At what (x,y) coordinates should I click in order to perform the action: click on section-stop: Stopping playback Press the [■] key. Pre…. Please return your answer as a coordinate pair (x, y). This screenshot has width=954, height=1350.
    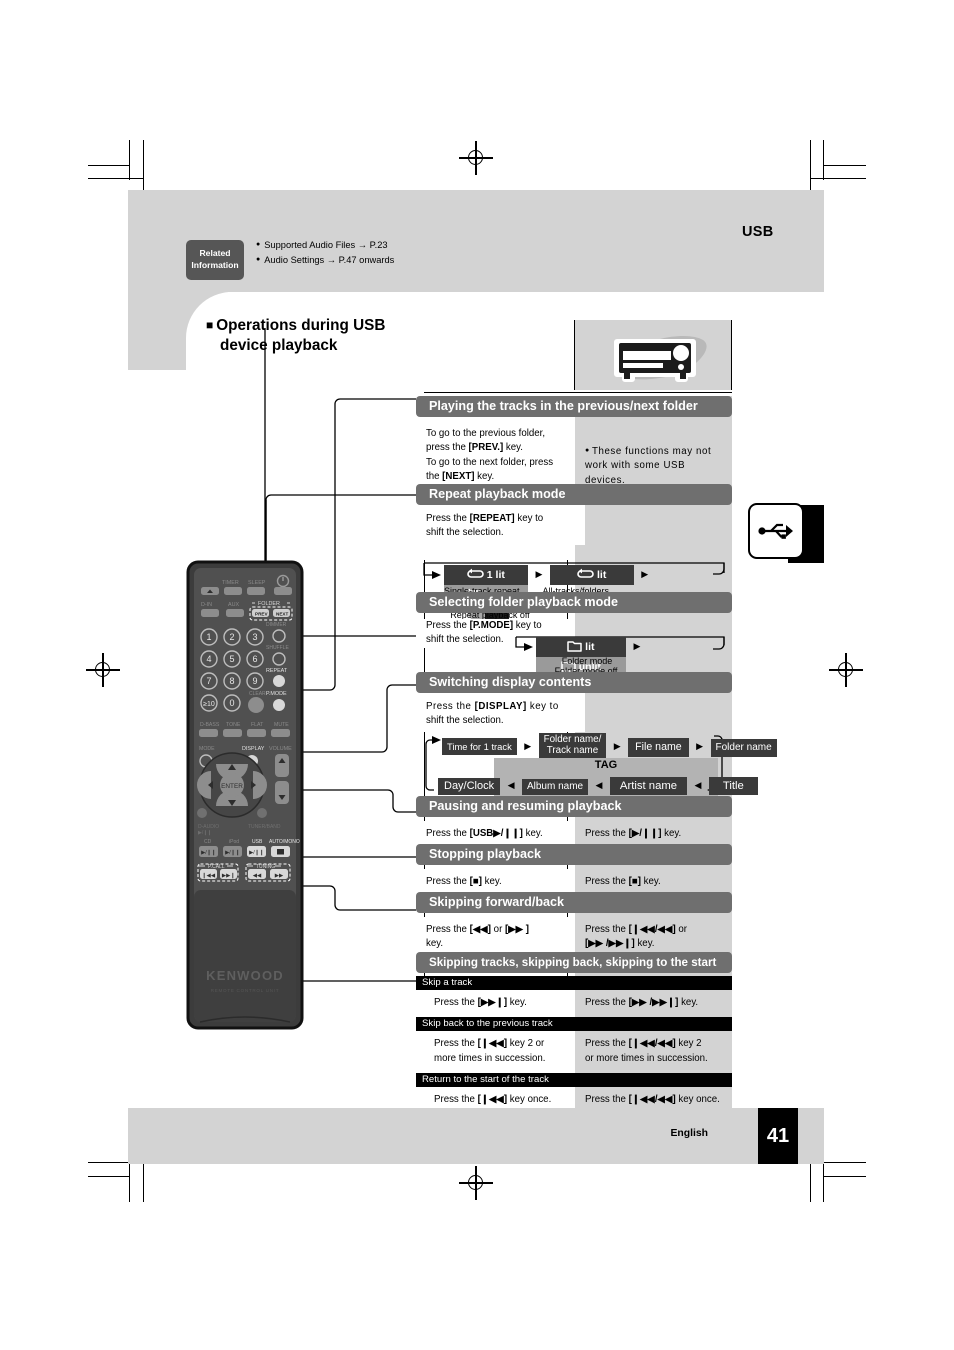
    Looking at the image, I should click on (574, 870).